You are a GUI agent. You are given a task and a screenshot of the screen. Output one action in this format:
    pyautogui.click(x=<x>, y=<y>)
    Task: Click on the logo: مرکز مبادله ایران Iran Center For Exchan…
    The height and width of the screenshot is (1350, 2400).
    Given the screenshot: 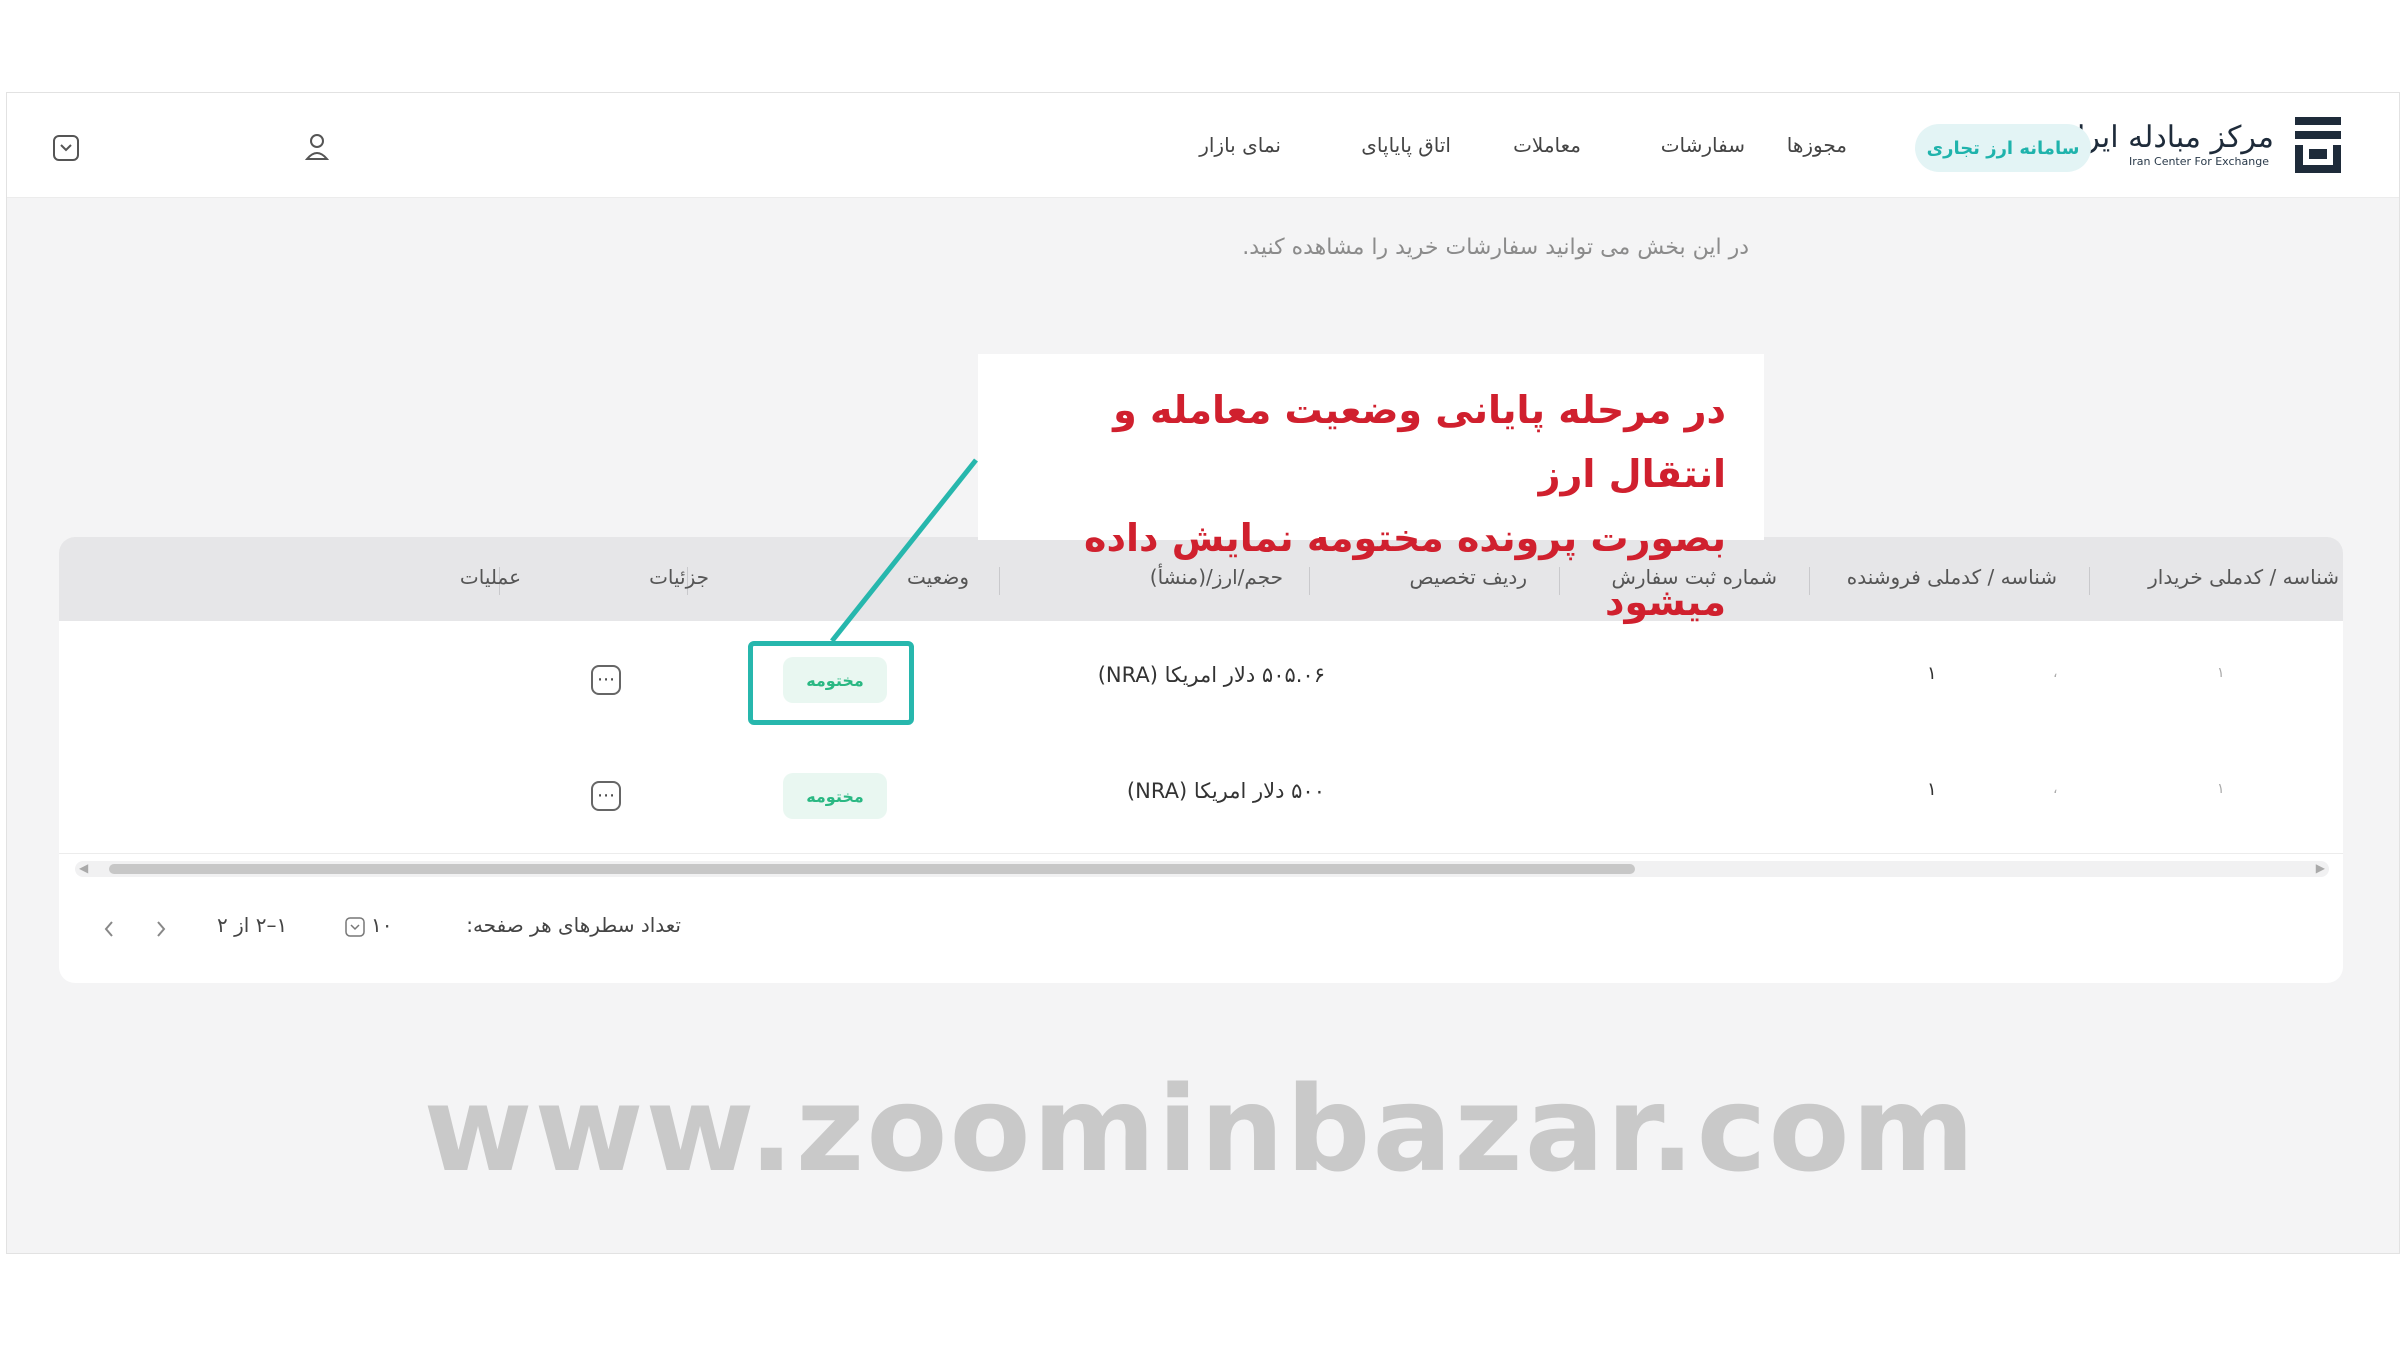 What is the action you would take?
    pyautogui.click(x=2164, y=144)
    